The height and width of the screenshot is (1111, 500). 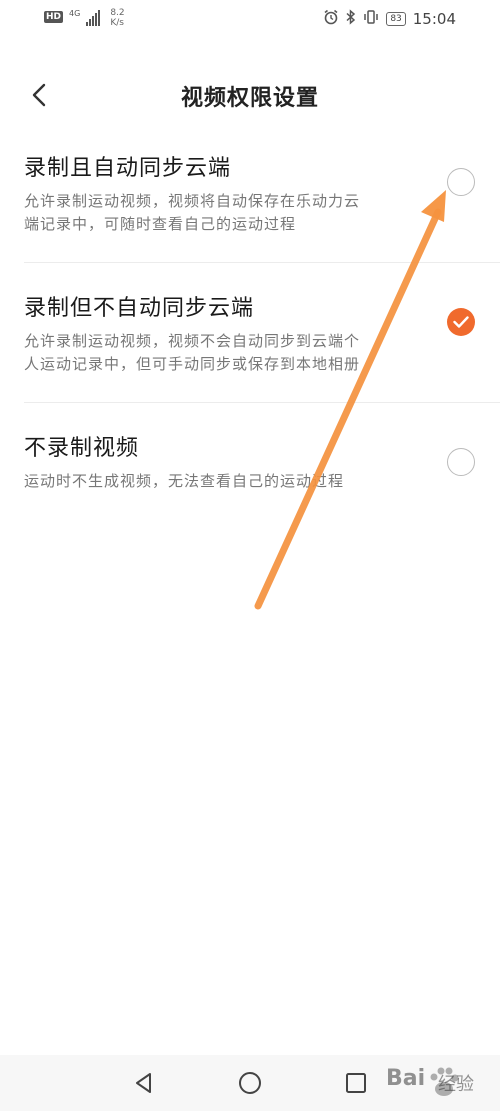 I want to click on page-title: 视频权限设置, so click(x=249, y=98).